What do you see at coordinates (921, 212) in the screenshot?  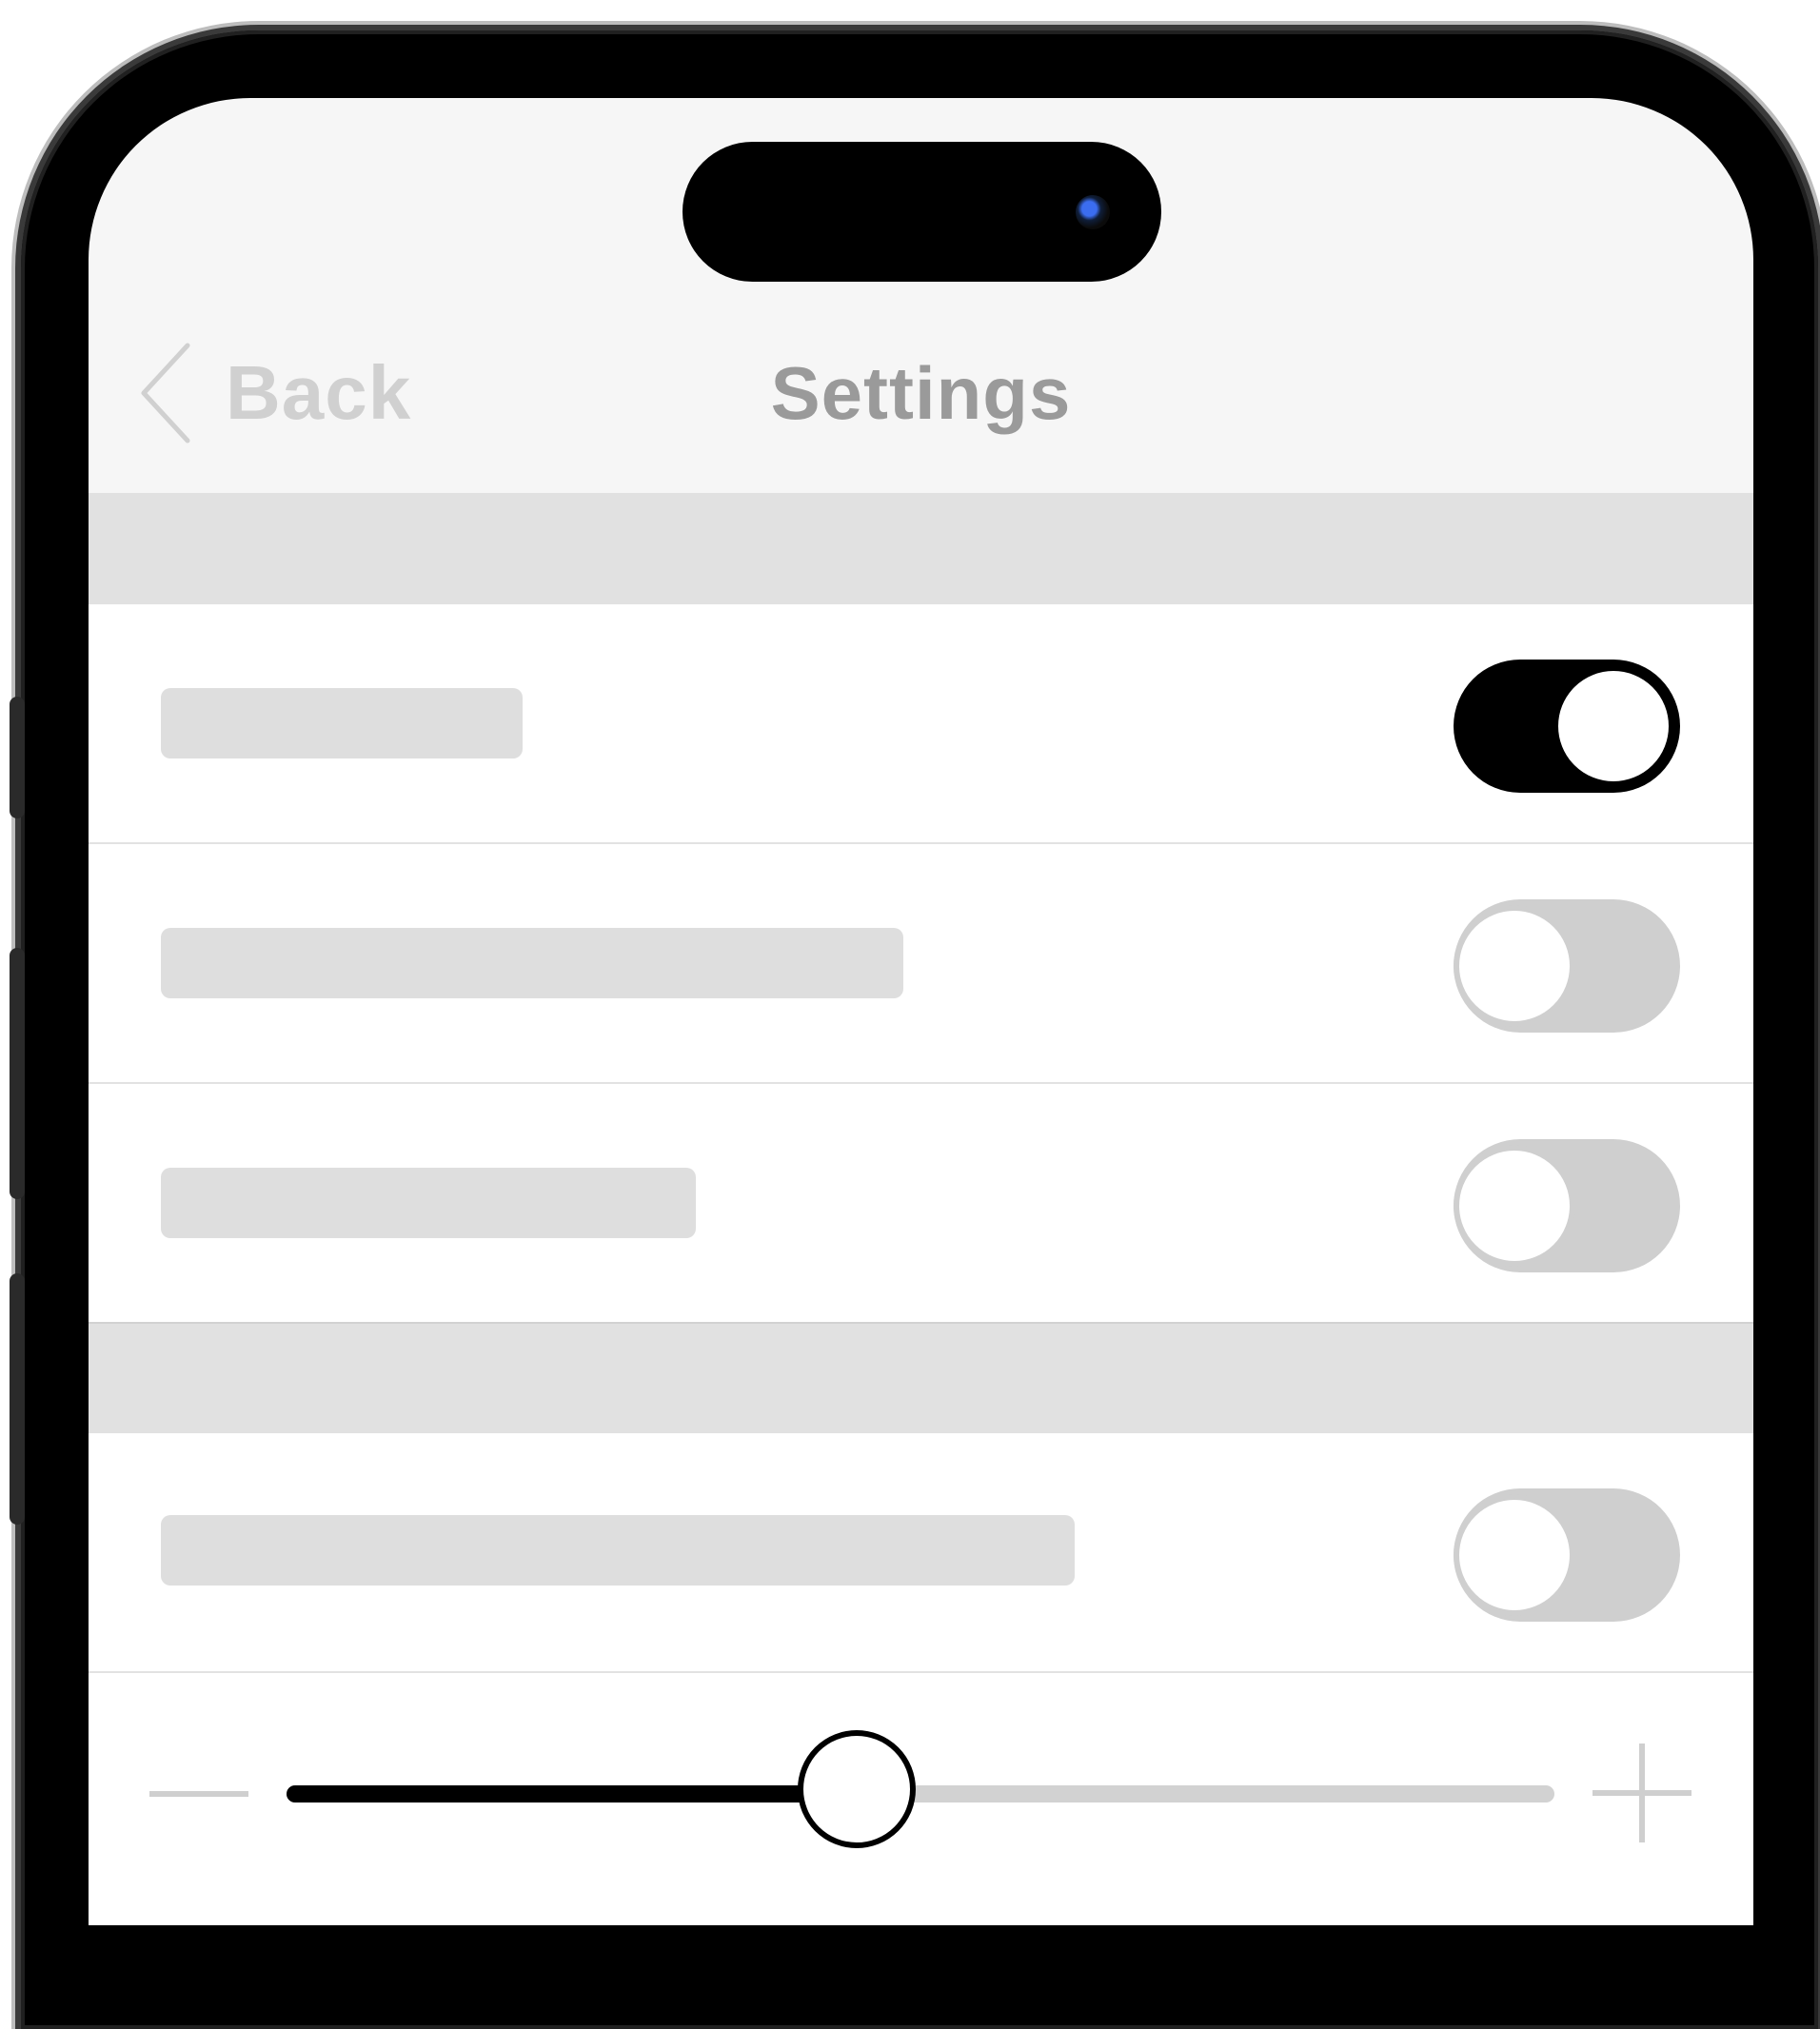 I see `dynamic-island` at bounding box center [921, 212].